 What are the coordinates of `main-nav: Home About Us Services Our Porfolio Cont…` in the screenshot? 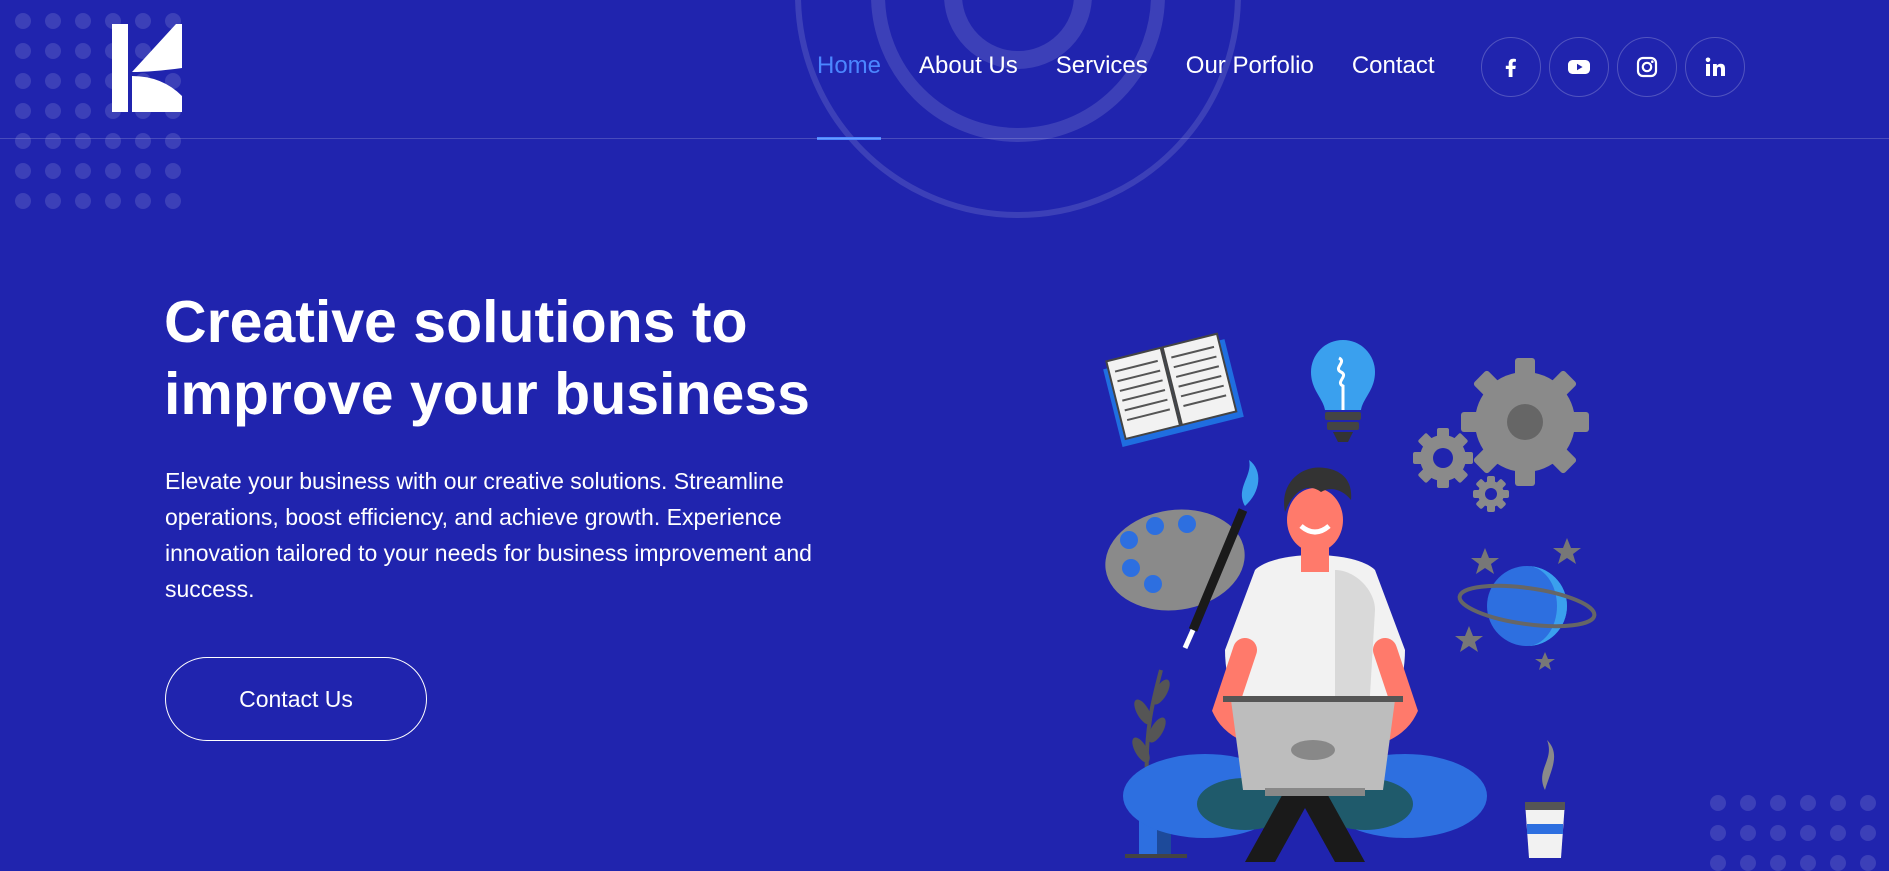 It's located at (1126, 96).